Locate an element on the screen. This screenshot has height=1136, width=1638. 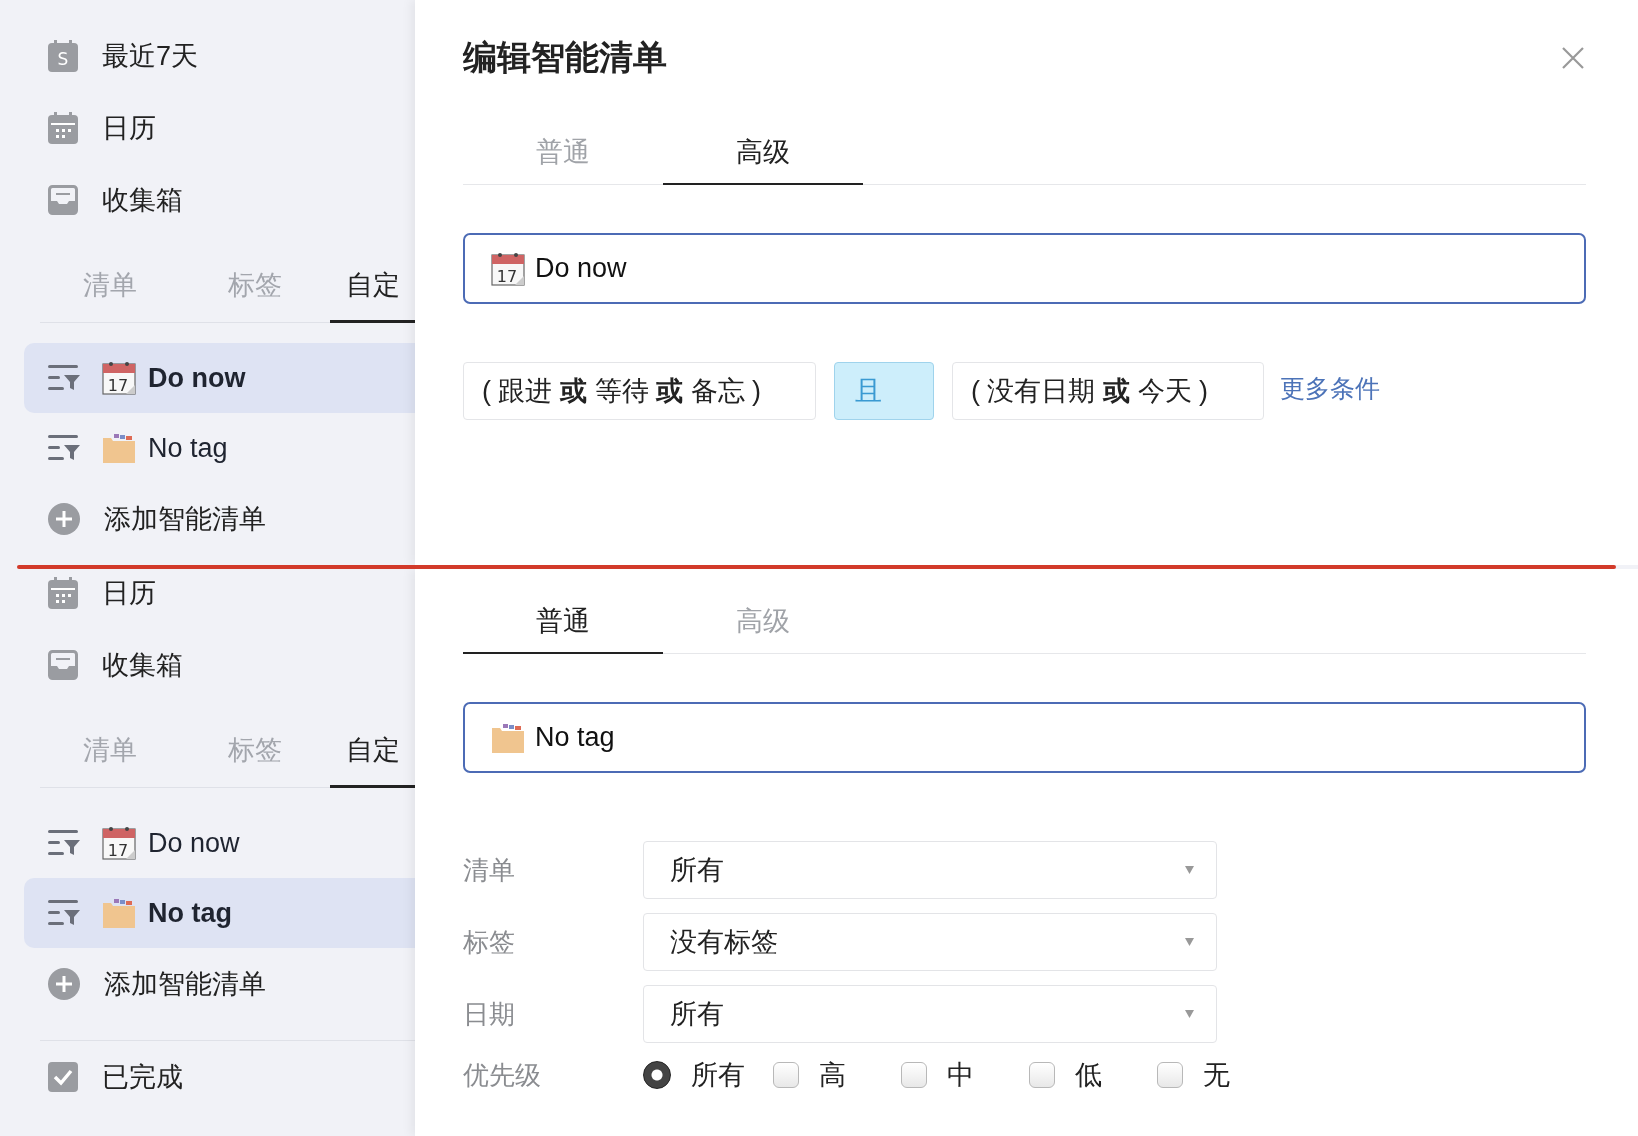
sidebar-item: S 最近7天 is located at coordinates (207, 56).